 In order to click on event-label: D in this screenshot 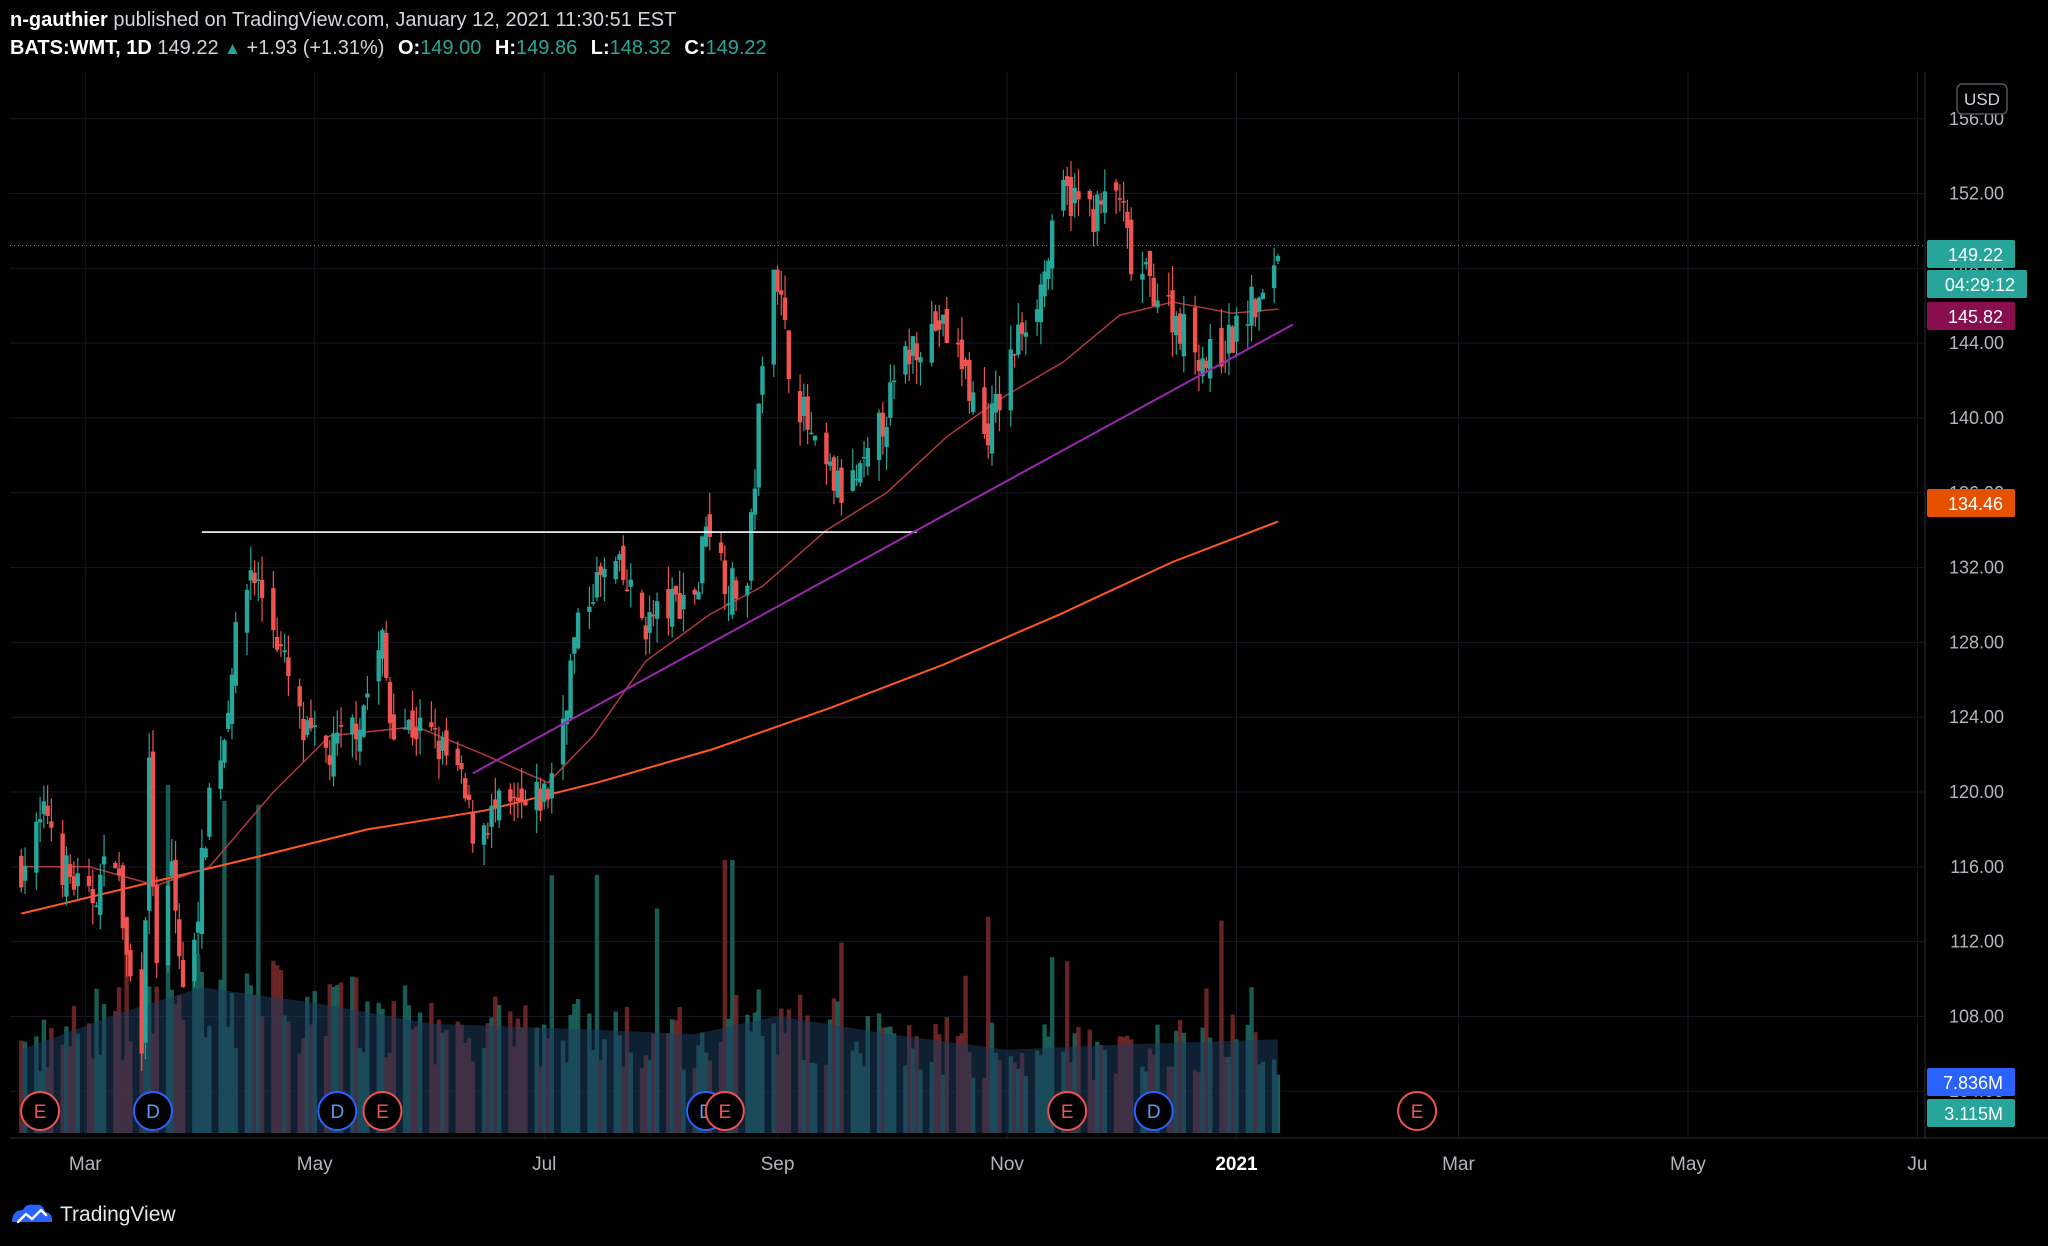, I will do `click(337, 1112)`.